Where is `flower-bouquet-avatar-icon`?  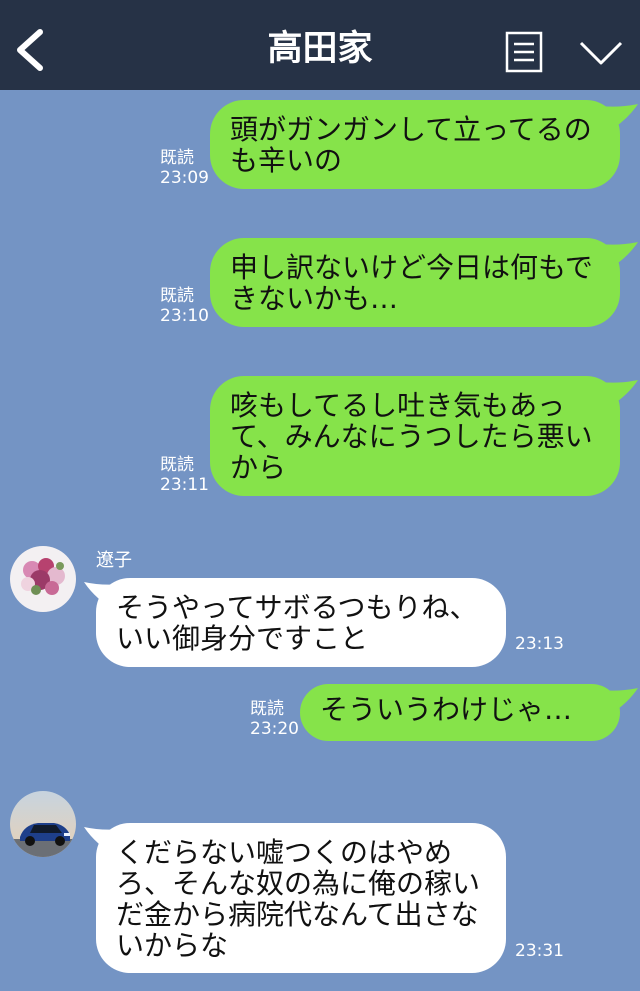 flower-bouquet-avatar-icon is located at coordinates (43, 579).